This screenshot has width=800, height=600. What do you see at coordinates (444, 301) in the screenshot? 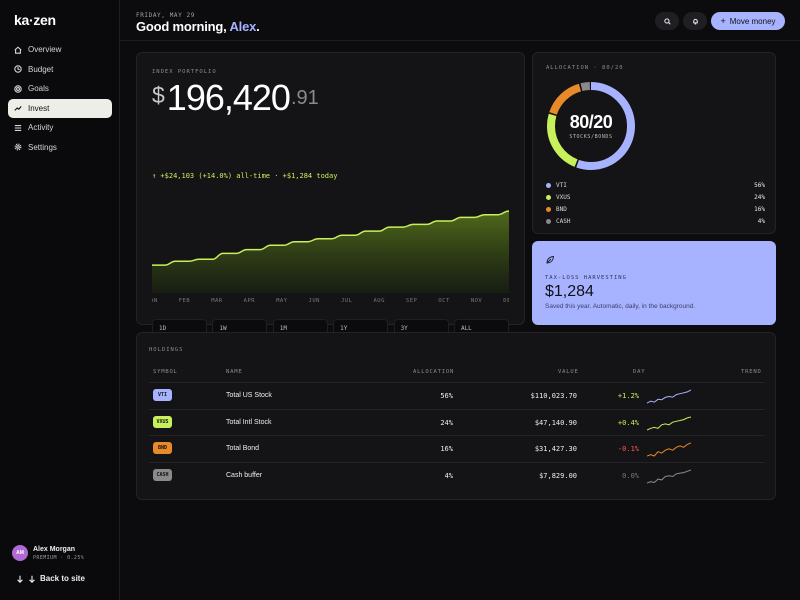
I see `month-tick-label: OCT` at bounding box center [444, 301].